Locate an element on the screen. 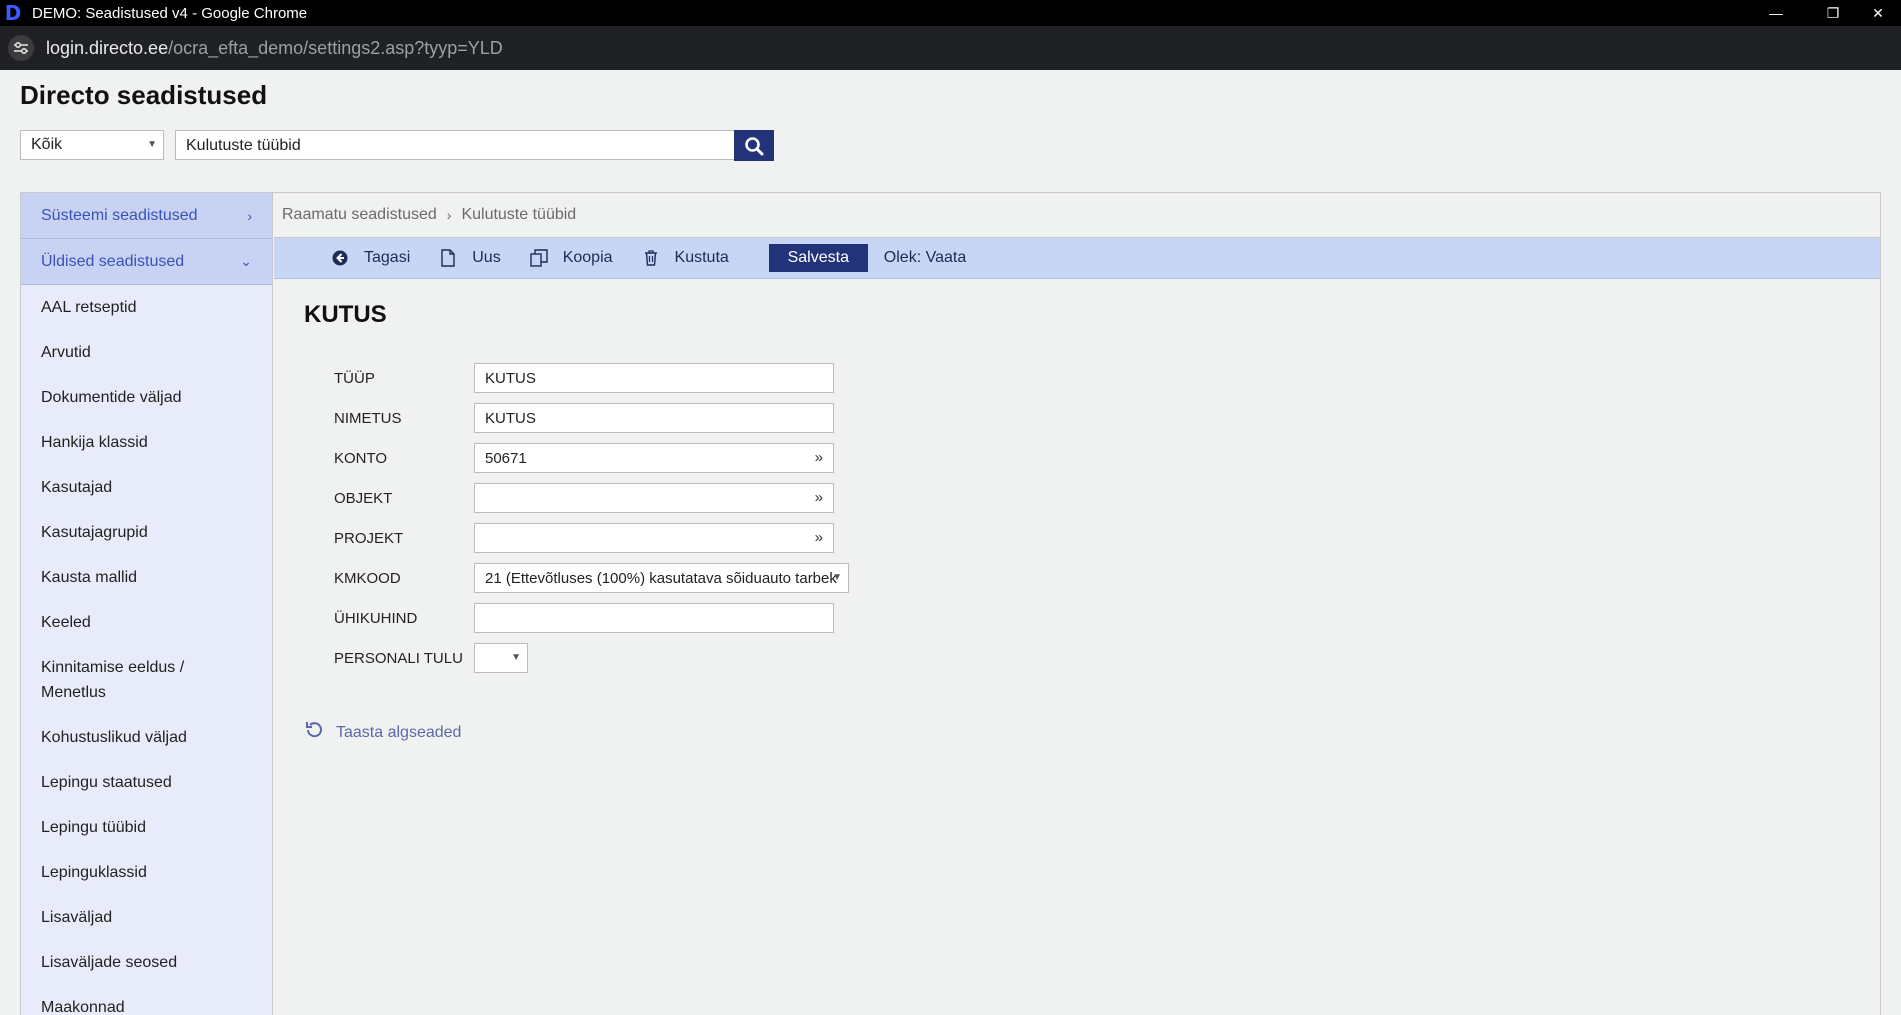  reset-defaults-link: Taasta algseaded is located at coordinates (382, 733).